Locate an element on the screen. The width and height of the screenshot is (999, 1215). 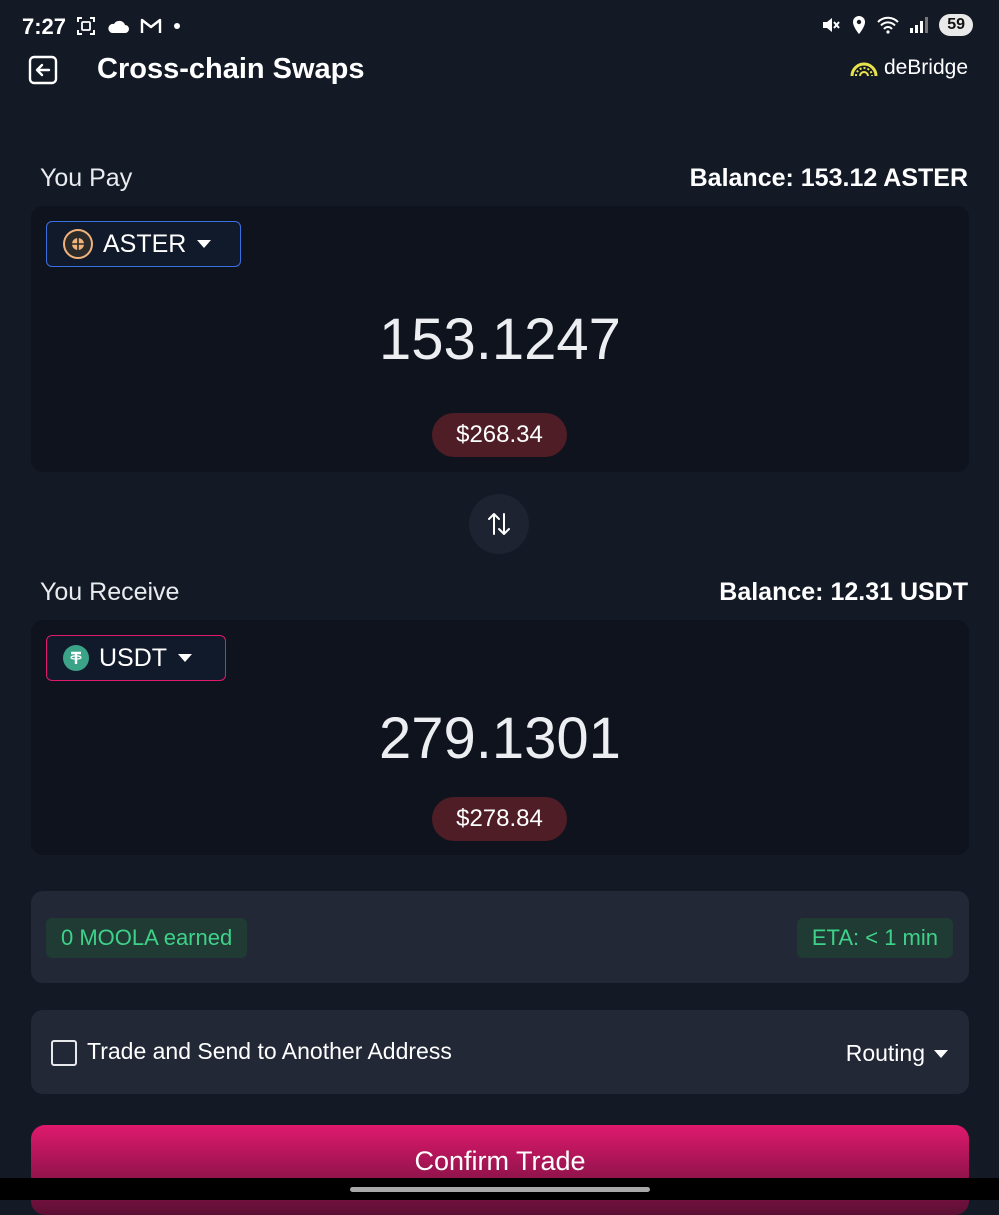
status-left-icons is located at coordinates (129, 26).